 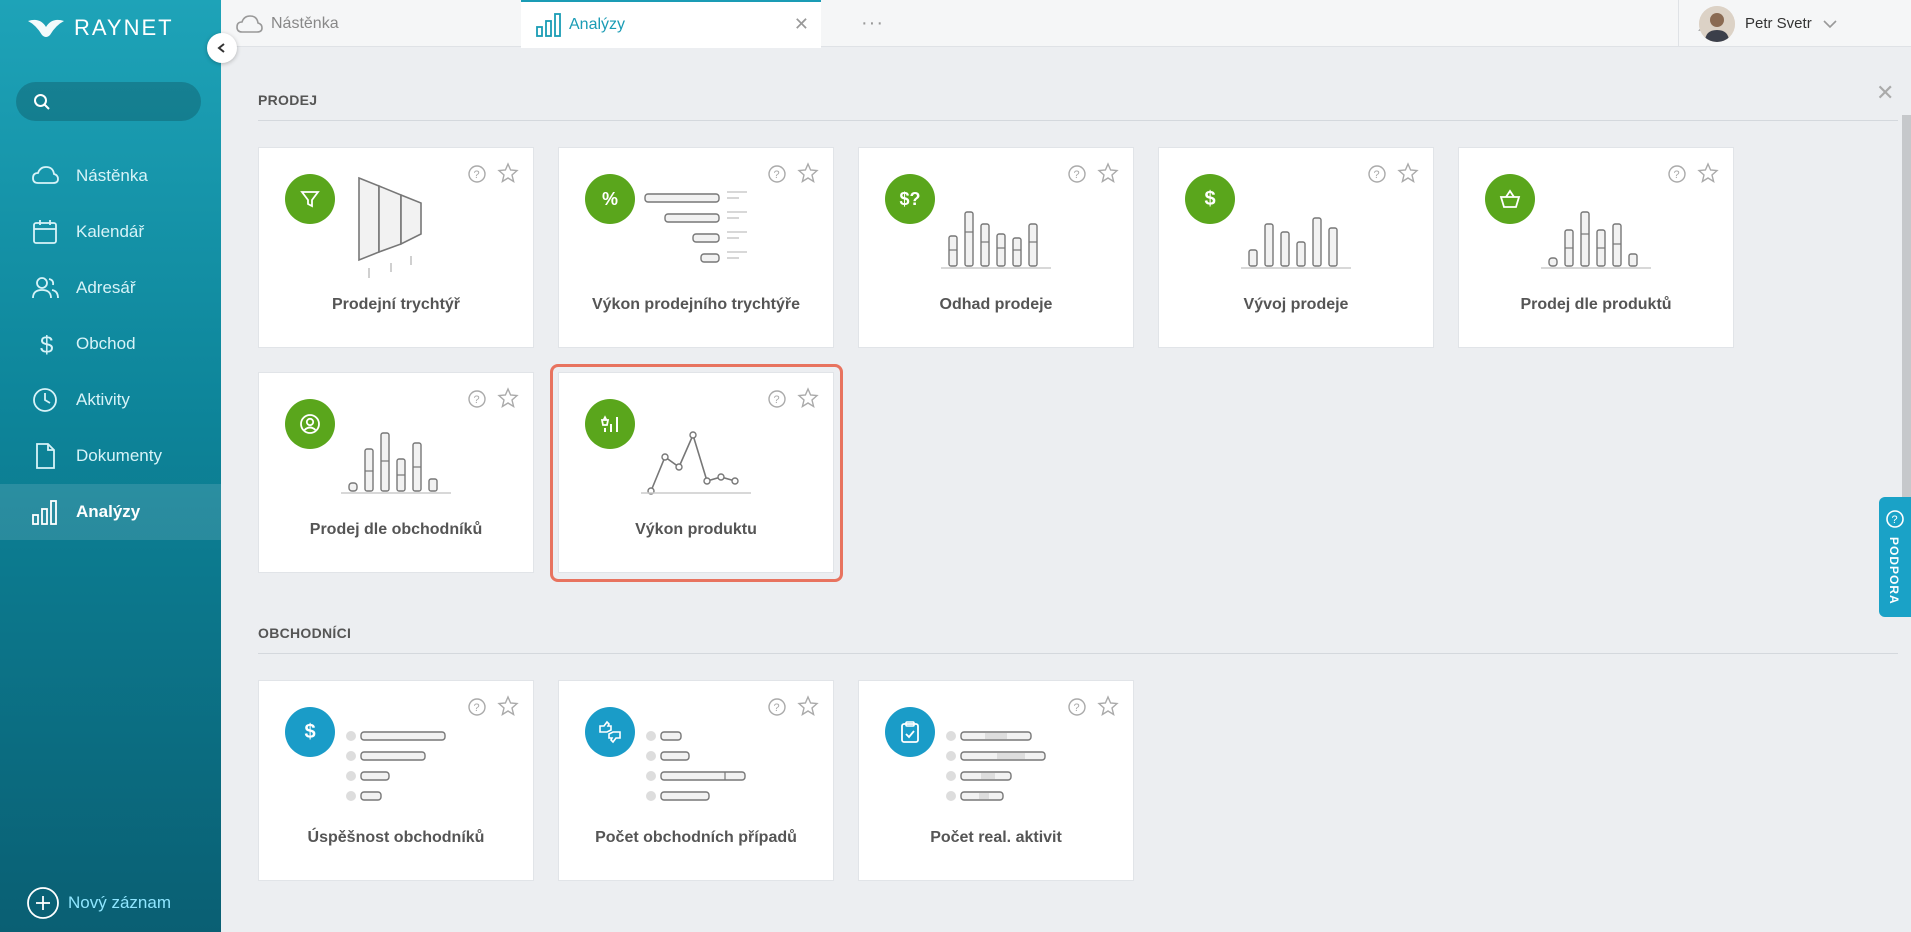 What do you see at coordinates (1596, 240) in the screenshot?
I see `sales-by-product-illustration` at bounding box center [1596, 240].